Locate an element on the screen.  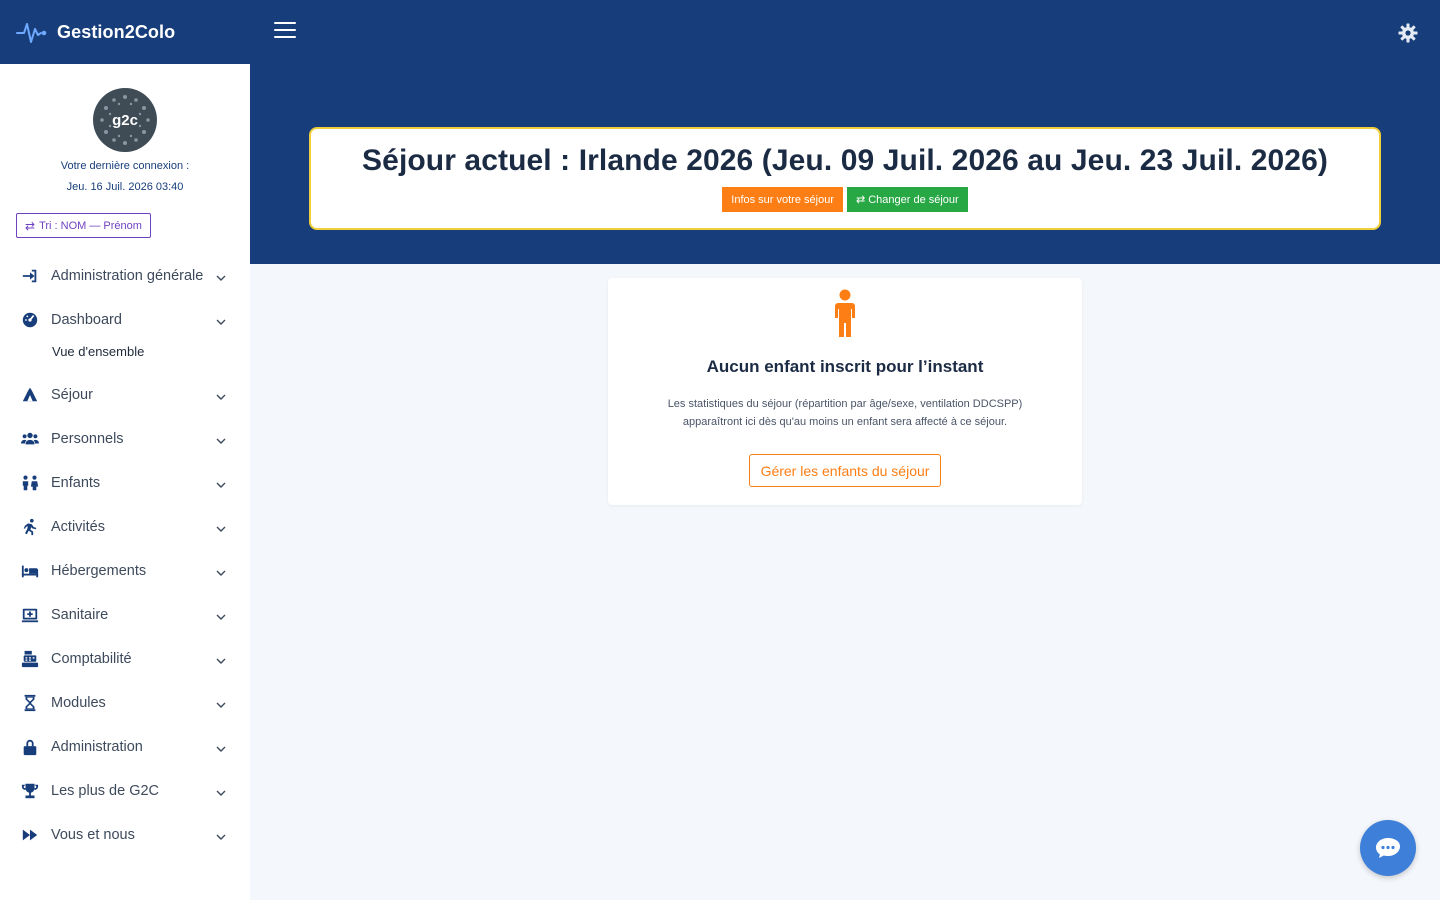
sidebar-item-personnels: Personnels is located at coordinates (125, 439).